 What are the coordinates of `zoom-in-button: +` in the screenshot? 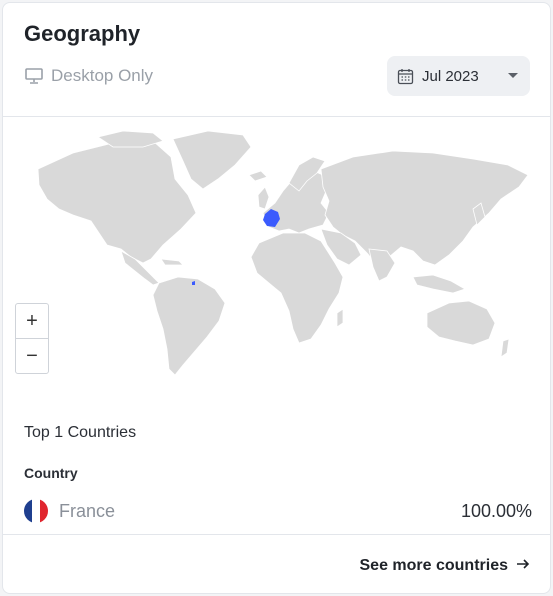 It's located at (32, 321).